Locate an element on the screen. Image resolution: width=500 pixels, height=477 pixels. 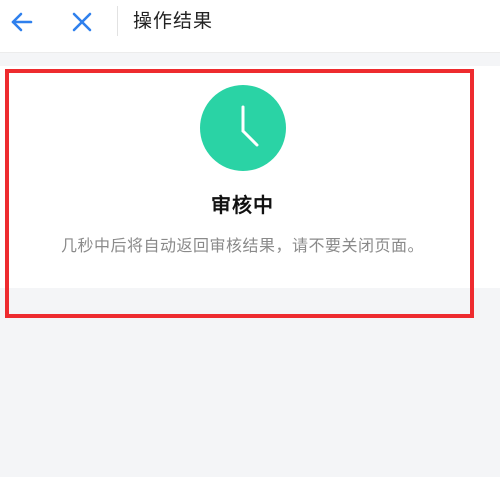
close-icon is located at coordinates (82, 22).